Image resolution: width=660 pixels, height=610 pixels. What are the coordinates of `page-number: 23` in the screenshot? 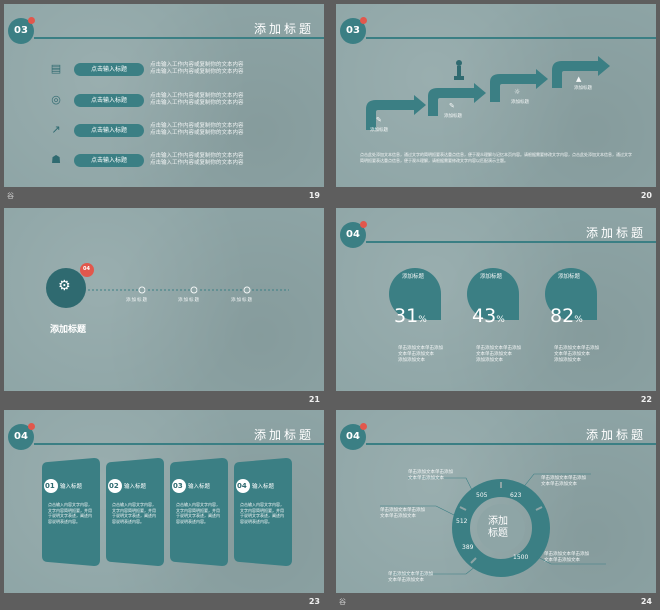 It's located at (314, 601).